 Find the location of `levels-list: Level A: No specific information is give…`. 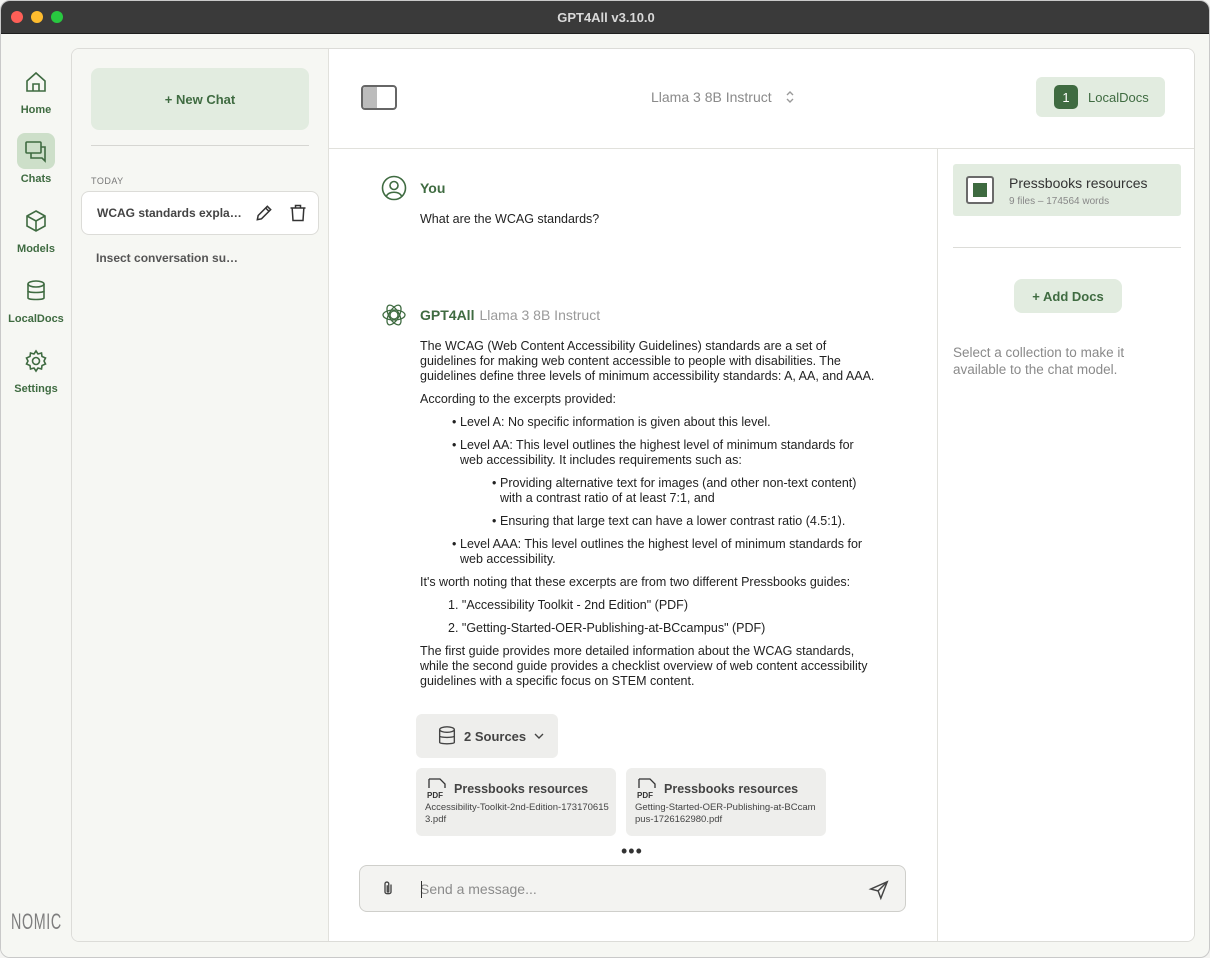

levels-list: Level A: No specific information is give… is located at coordinates (647, 491).